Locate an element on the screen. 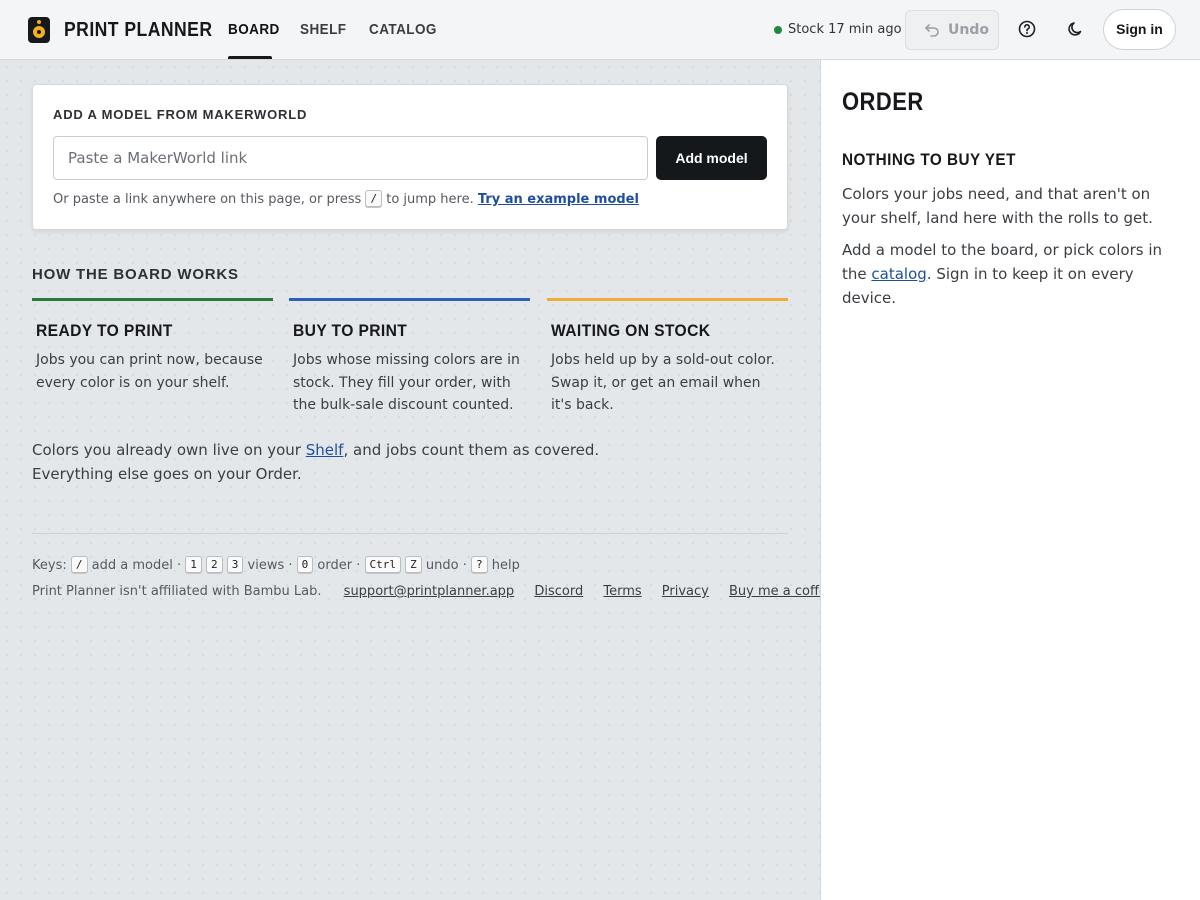 The image size is (1200, 900). stock-status-dot is located at coordinates (778, 30).